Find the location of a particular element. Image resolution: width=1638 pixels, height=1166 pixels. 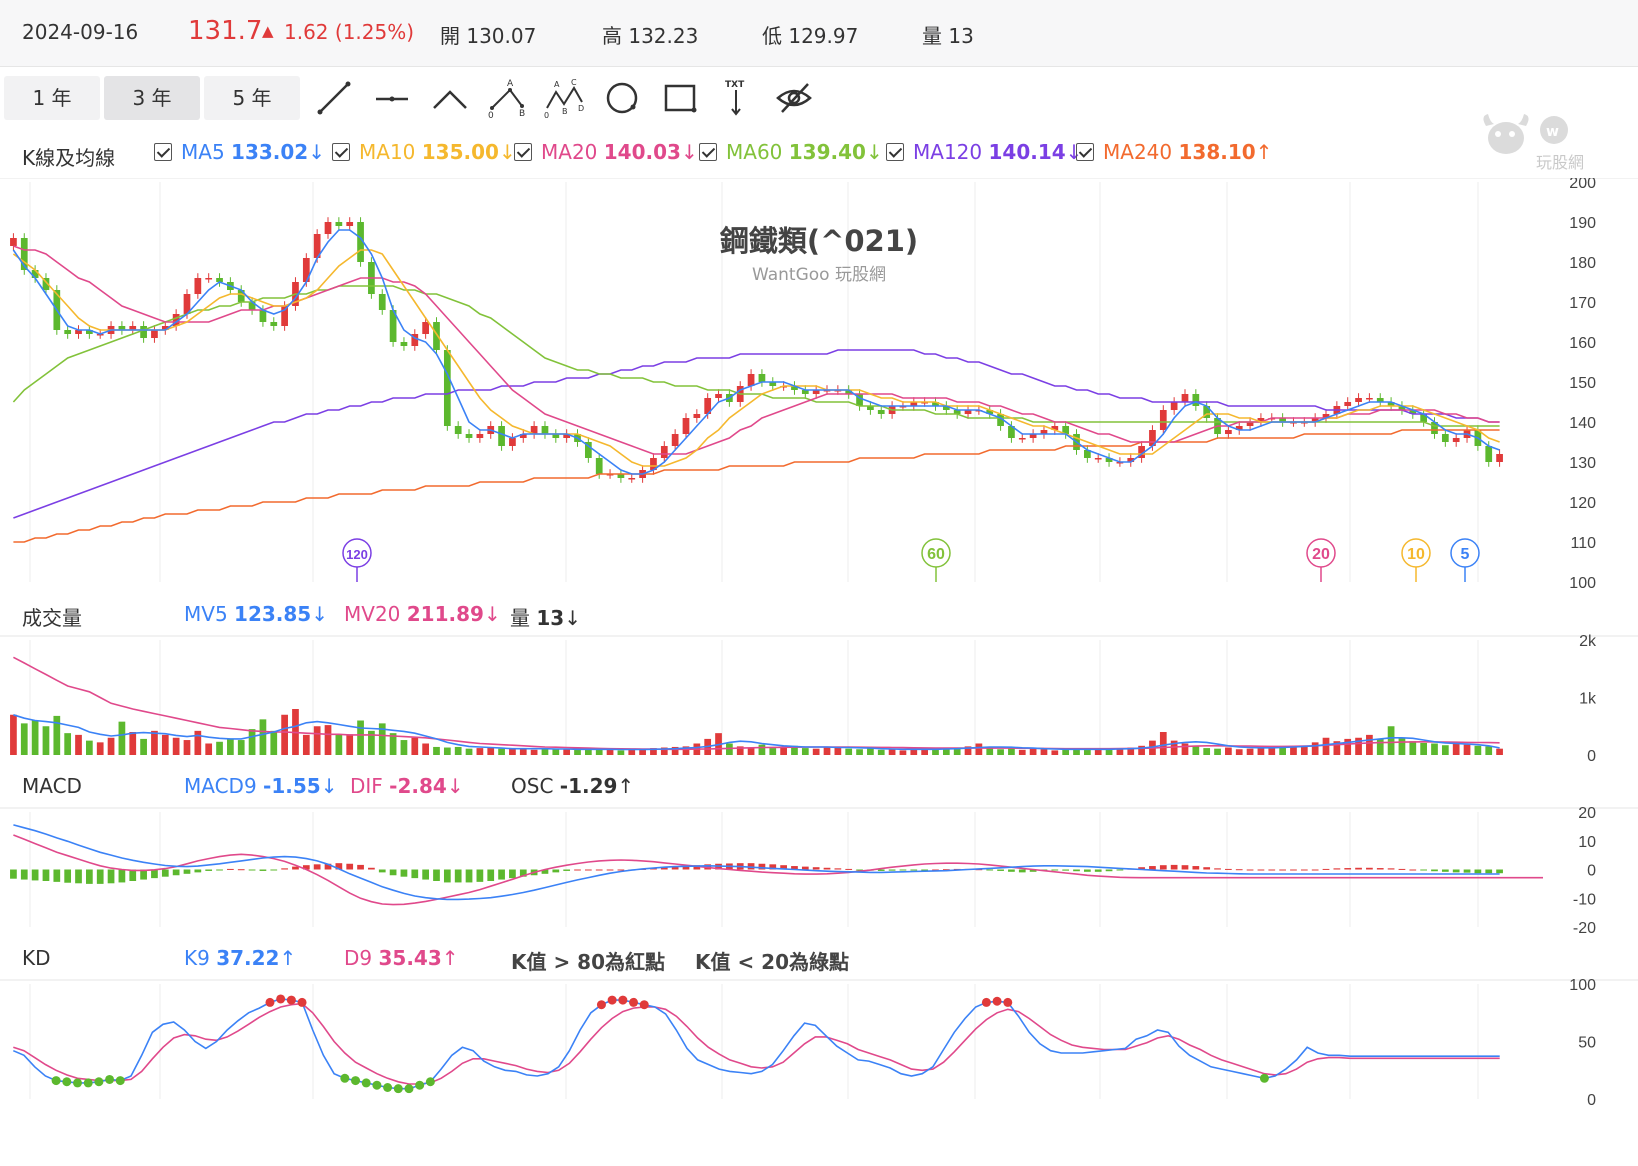

quote-open: 開 130.07 is located at coordinates (488, 36).